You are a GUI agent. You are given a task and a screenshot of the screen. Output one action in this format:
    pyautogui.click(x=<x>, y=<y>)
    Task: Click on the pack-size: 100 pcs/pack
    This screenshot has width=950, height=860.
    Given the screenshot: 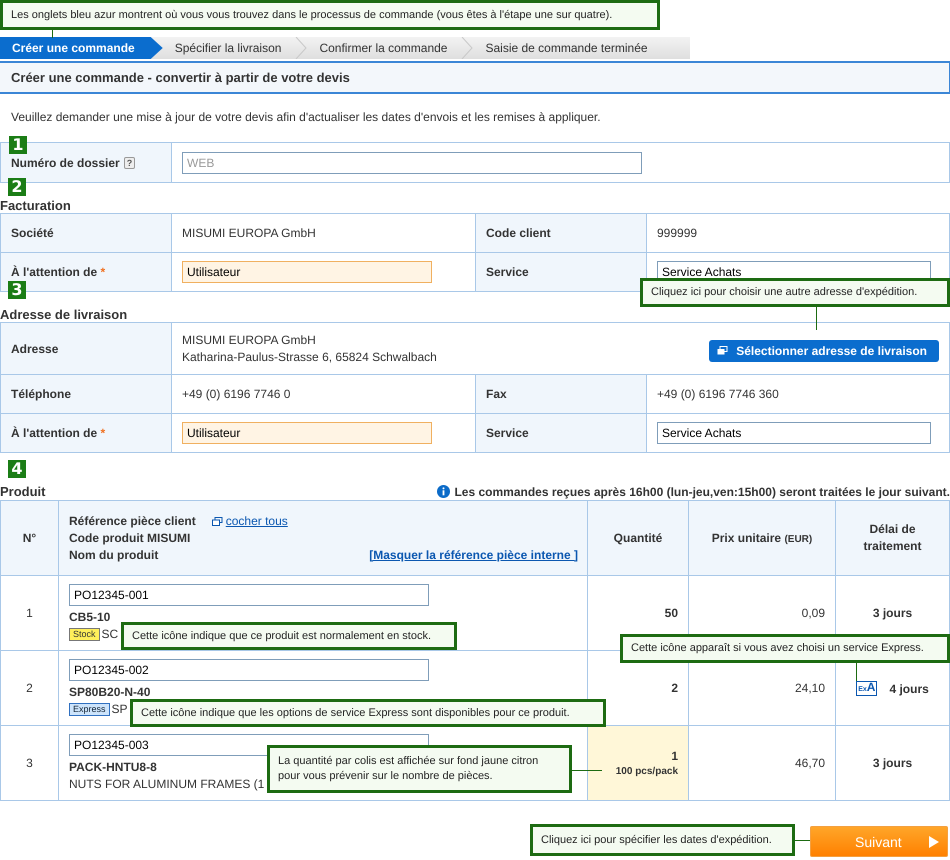 What is the action you would take?
    pyautogui.click(x=647, y=771)
    